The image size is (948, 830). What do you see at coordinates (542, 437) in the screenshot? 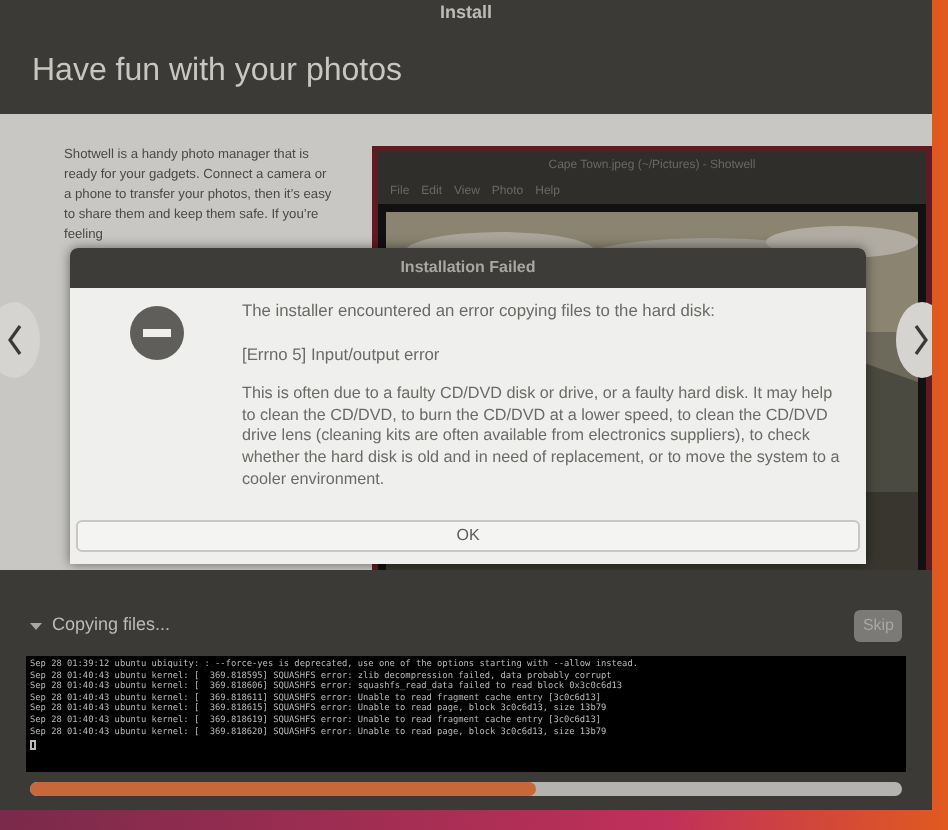
I see `error-details: This is often due to a faulty CD/DVD disk or drive, or a faulty hard disk. It may help to clean the CD/DVD, to burn the CD/DVD at a lower speed, to clean the CD/DVD drive lens (cleaning kits are often available from electronics suppliers), to check whether the hard disk is old and in need of replacement, or to move the system to a cooler environment.` at bounding box center [542, 437].